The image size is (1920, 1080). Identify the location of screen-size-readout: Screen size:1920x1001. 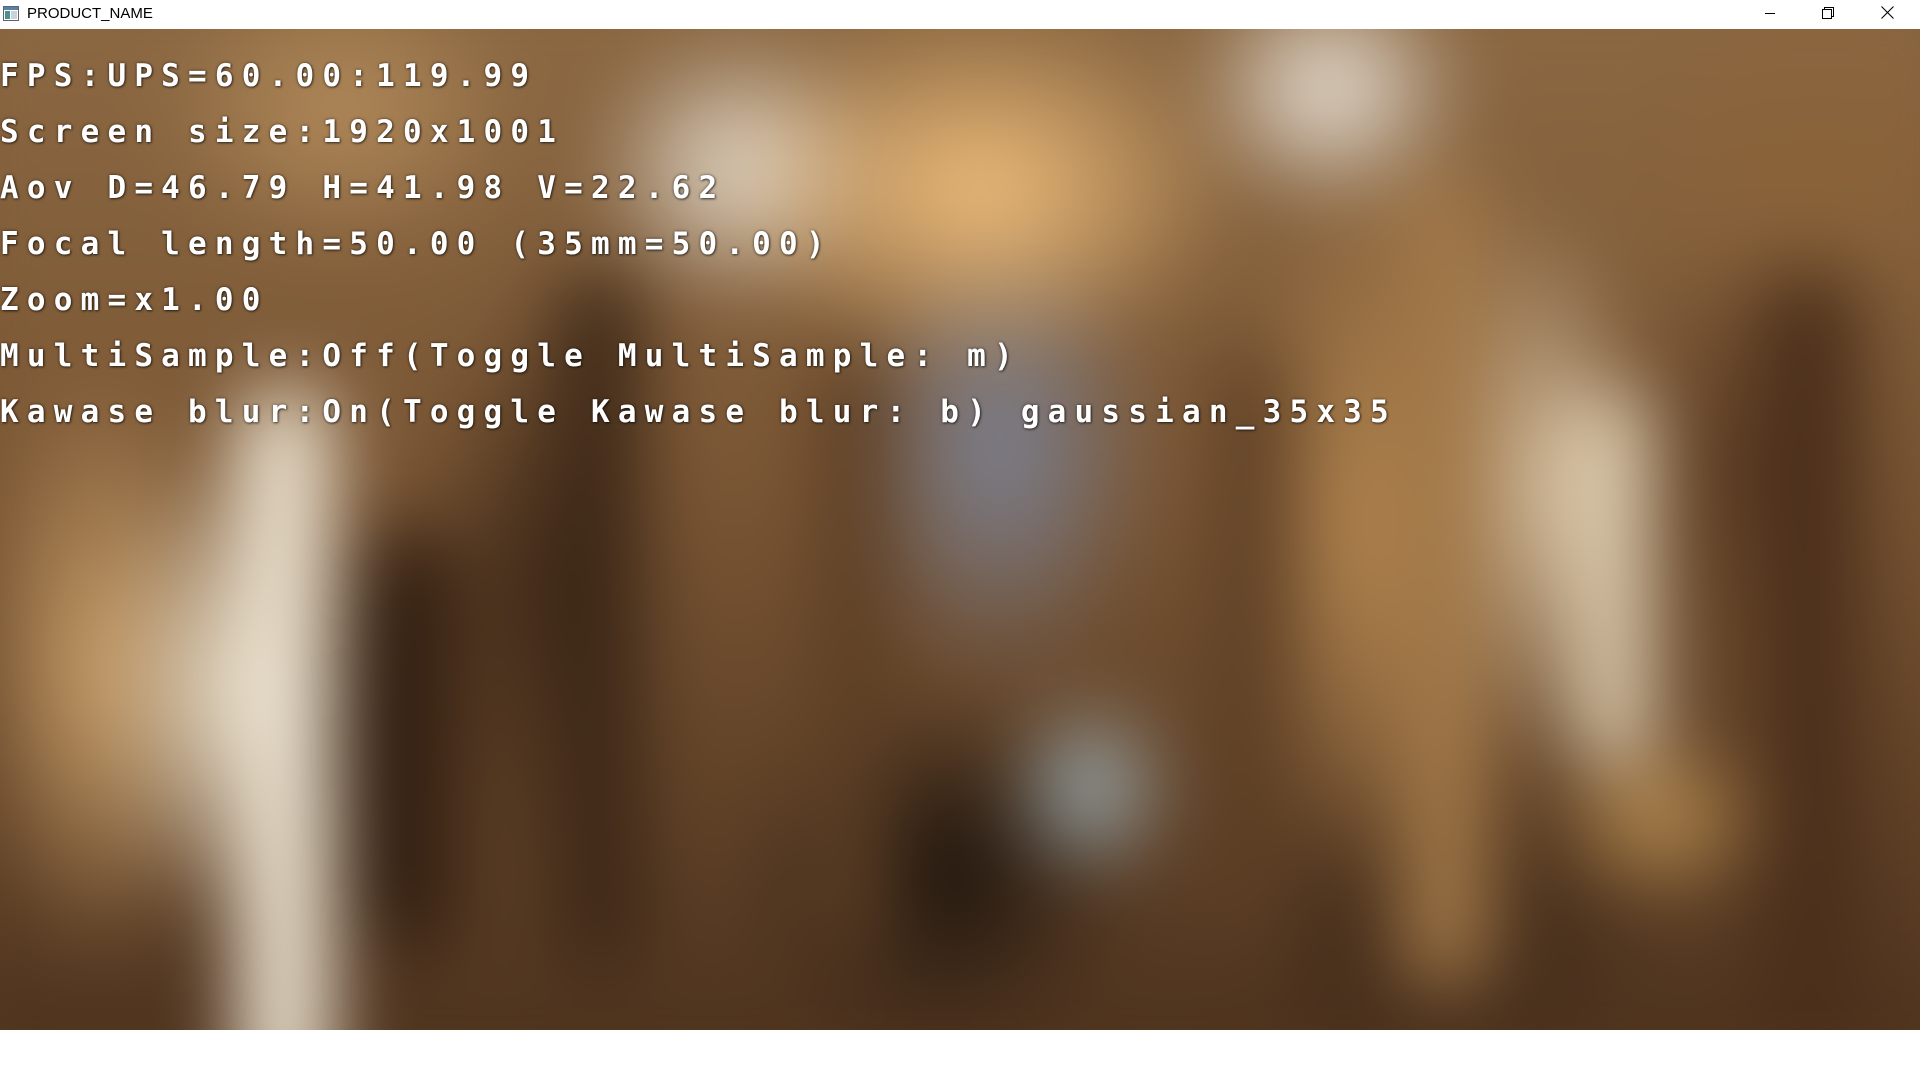
(282, 132).